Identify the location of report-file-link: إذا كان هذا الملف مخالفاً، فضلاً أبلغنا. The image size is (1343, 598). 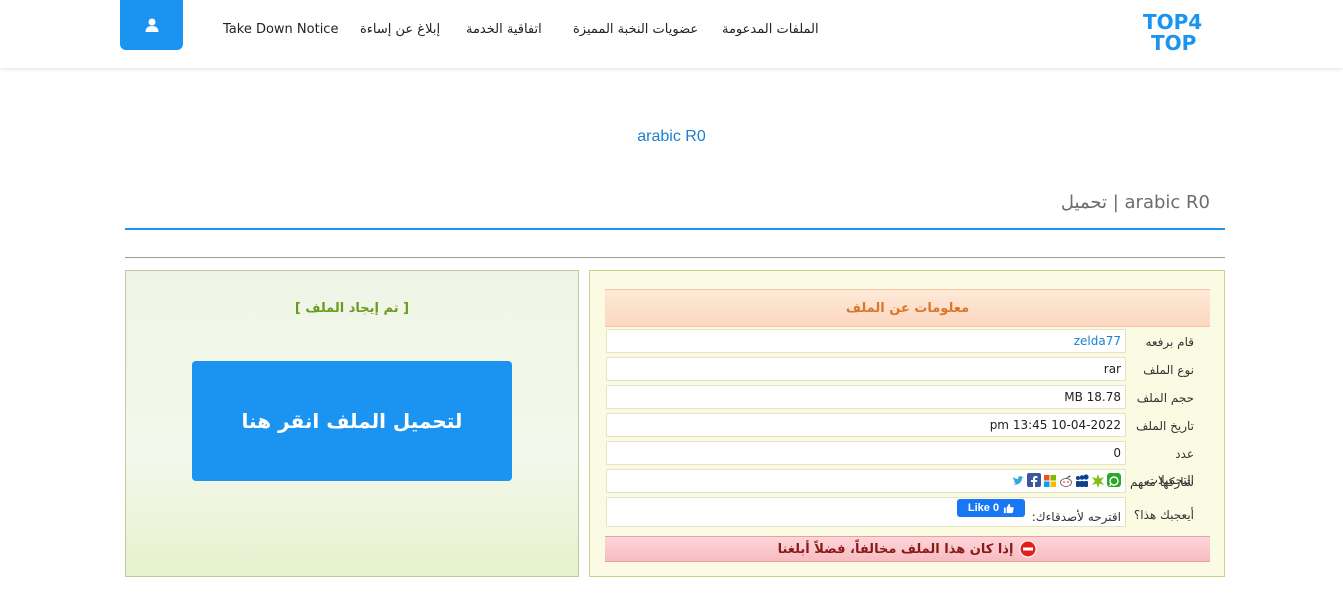
(907, 549).